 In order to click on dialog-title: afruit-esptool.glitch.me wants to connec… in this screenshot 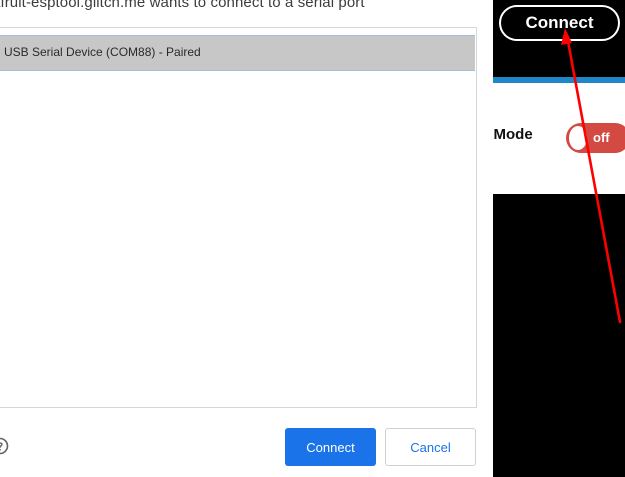, I will do `click(182, 5)`.